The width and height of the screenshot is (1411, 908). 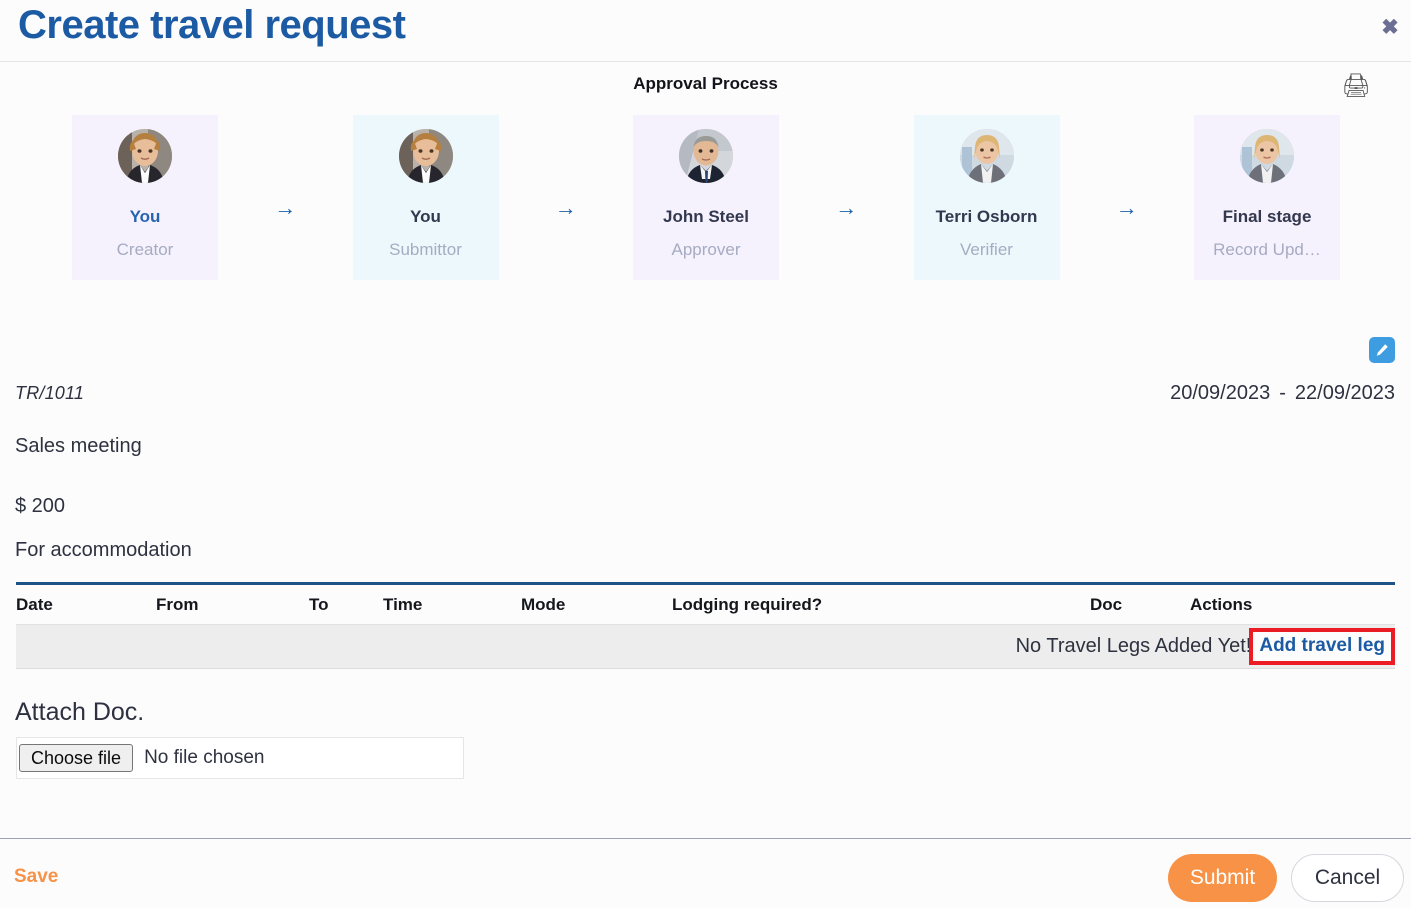 I want to click on approval-process-heading: Approval Process, so click(x=705, y=83).